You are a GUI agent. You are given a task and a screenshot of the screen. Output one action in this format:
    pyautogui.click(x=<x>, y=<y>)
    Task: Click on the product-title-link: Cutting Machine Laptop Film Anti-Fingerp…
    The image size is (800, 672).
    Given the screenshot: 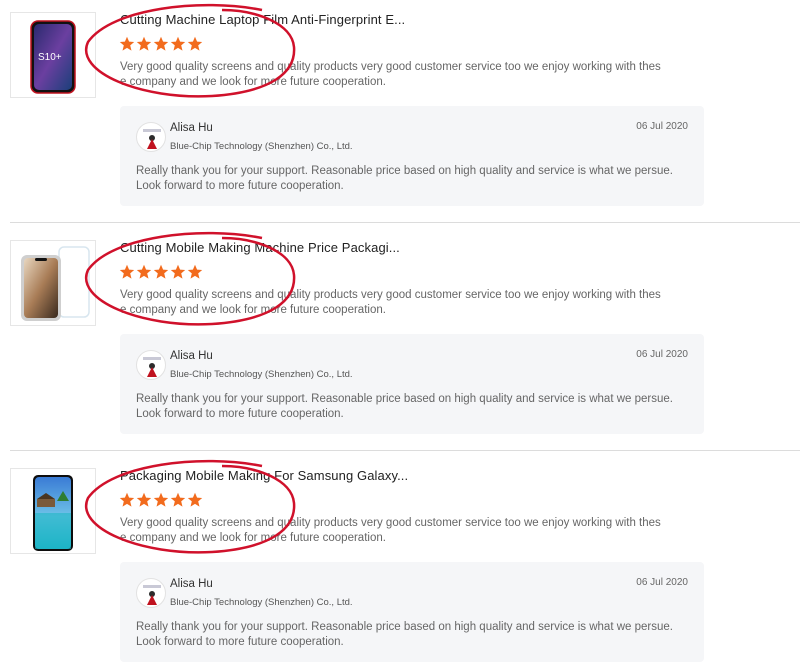 What is the action you would take?
    pyautogui.click(x=262, y=19)
    